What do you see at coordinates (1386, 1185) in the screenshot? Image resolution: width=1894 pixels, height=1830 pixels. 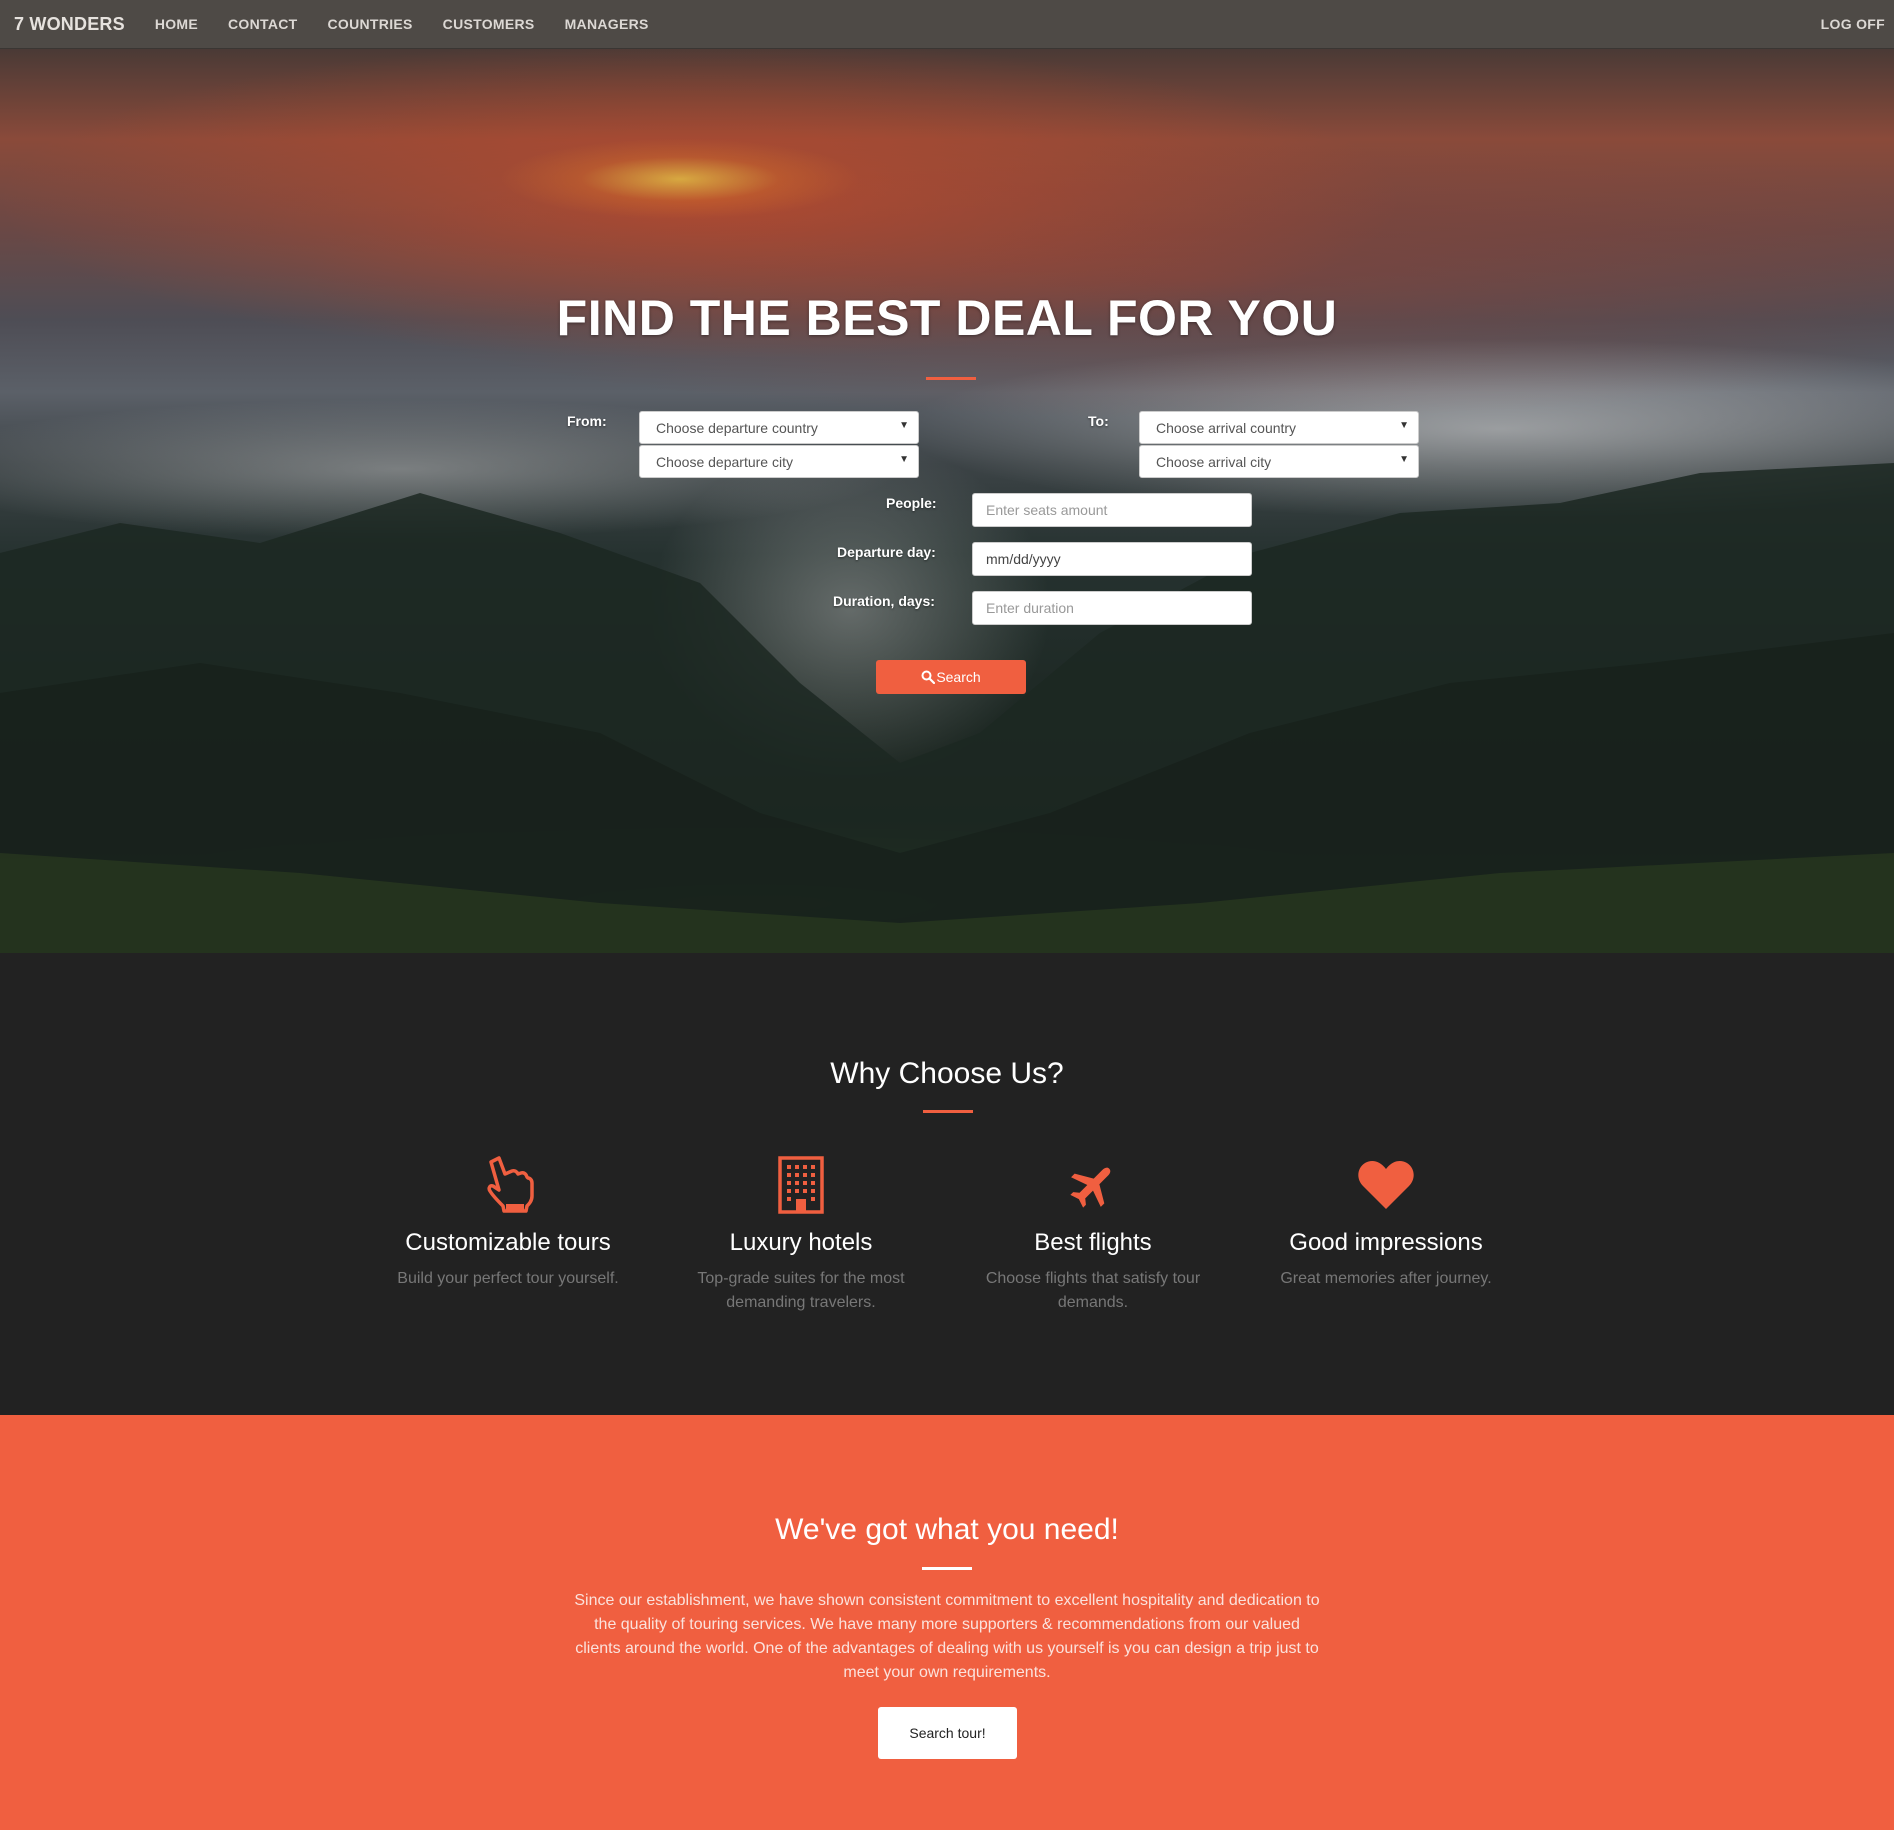 I see `heart-icon` at bounding box center [1386, 1185].